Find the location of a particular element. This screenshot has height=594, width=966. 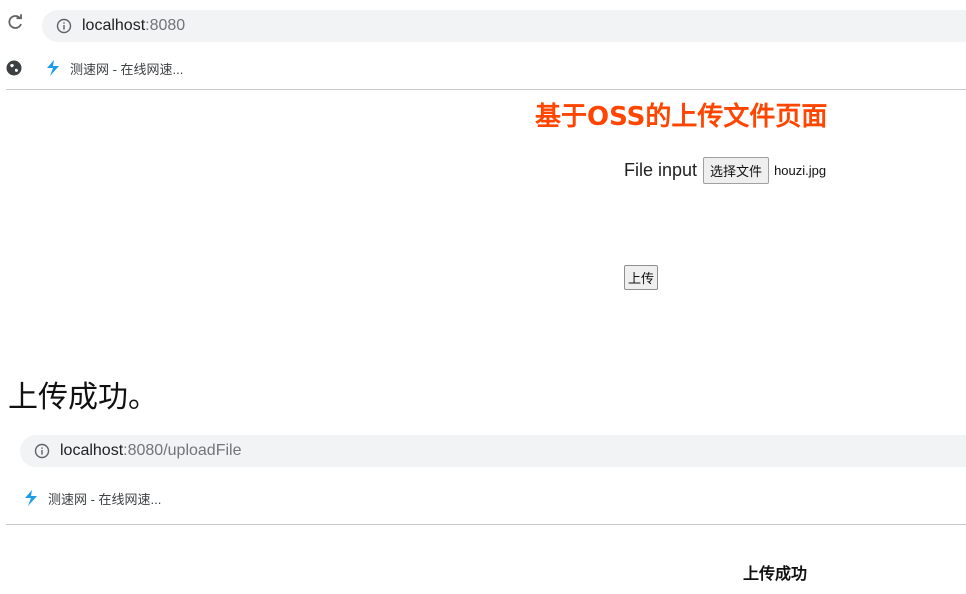

file-input-label: File input is located at coordinates (661, 170).